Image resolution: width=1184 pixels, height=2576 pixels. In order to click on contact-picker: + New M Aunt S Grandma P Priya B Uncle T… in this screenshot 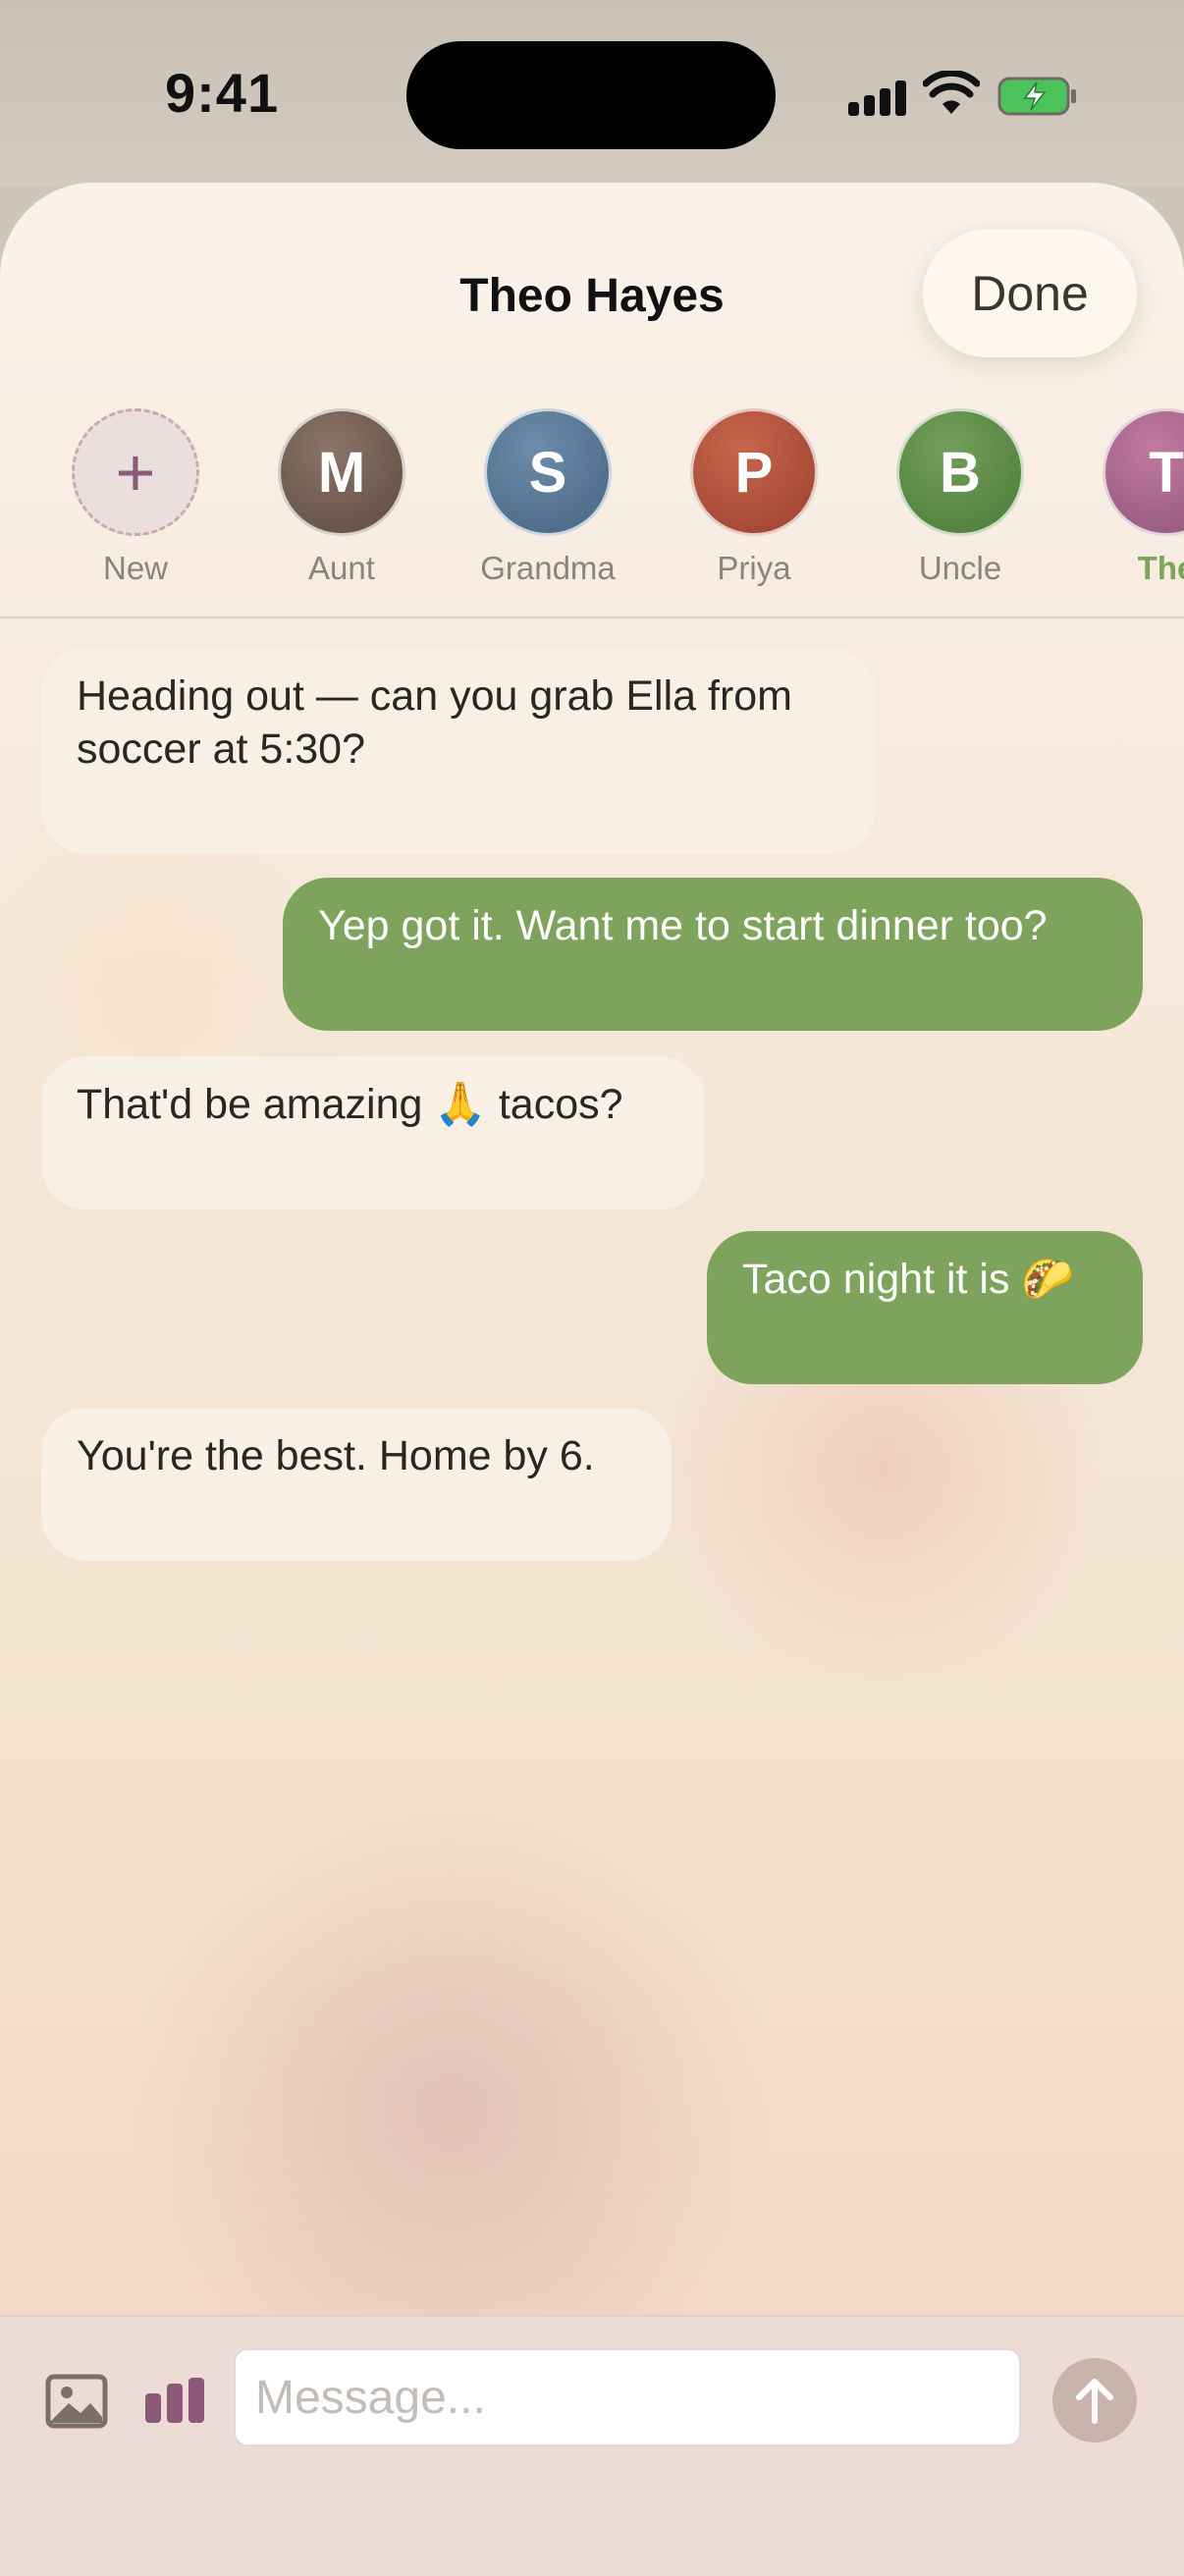, I will do `click(592, 511)`.